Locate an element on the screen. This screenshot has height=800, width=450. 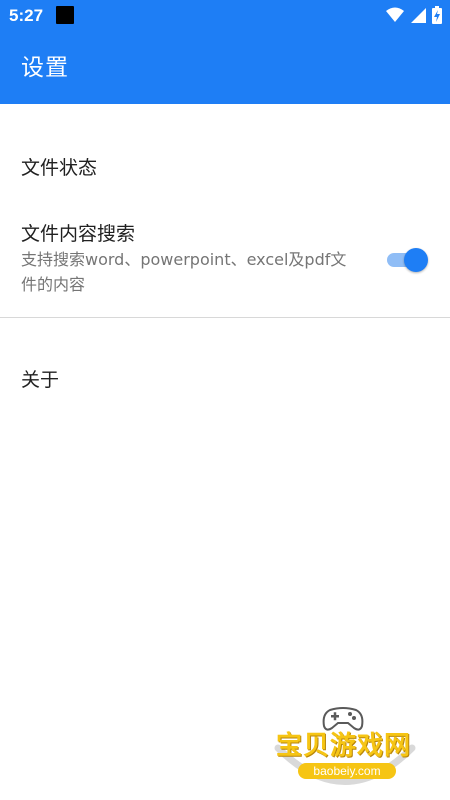
status-time: 5:27 is located at coordinates (26, 15).